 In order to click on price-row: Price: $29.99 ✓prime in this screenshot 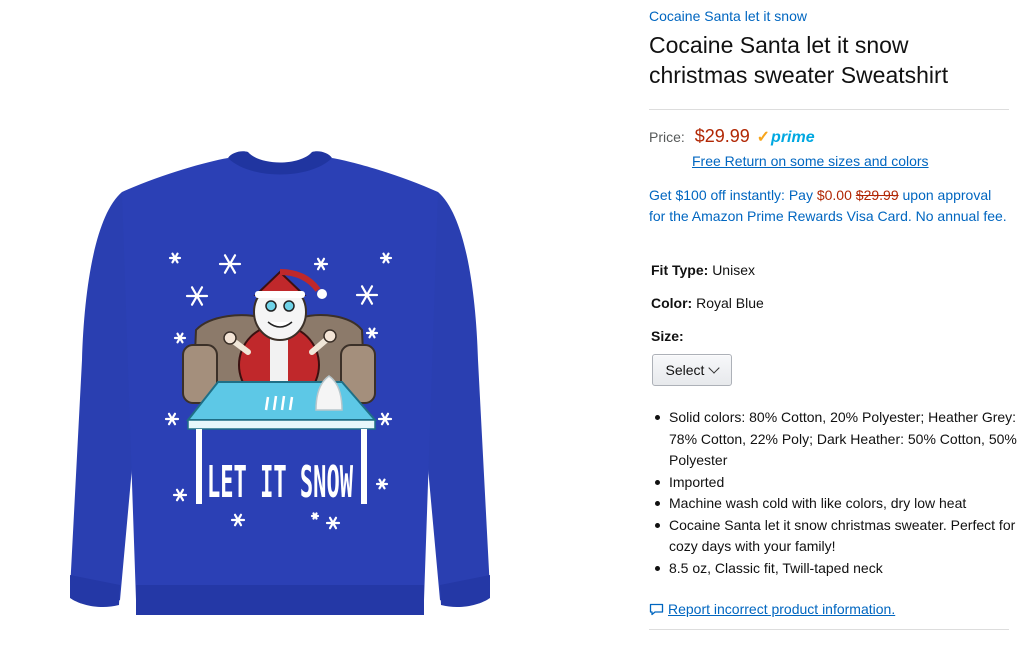, I will do `click(732, 136)`.